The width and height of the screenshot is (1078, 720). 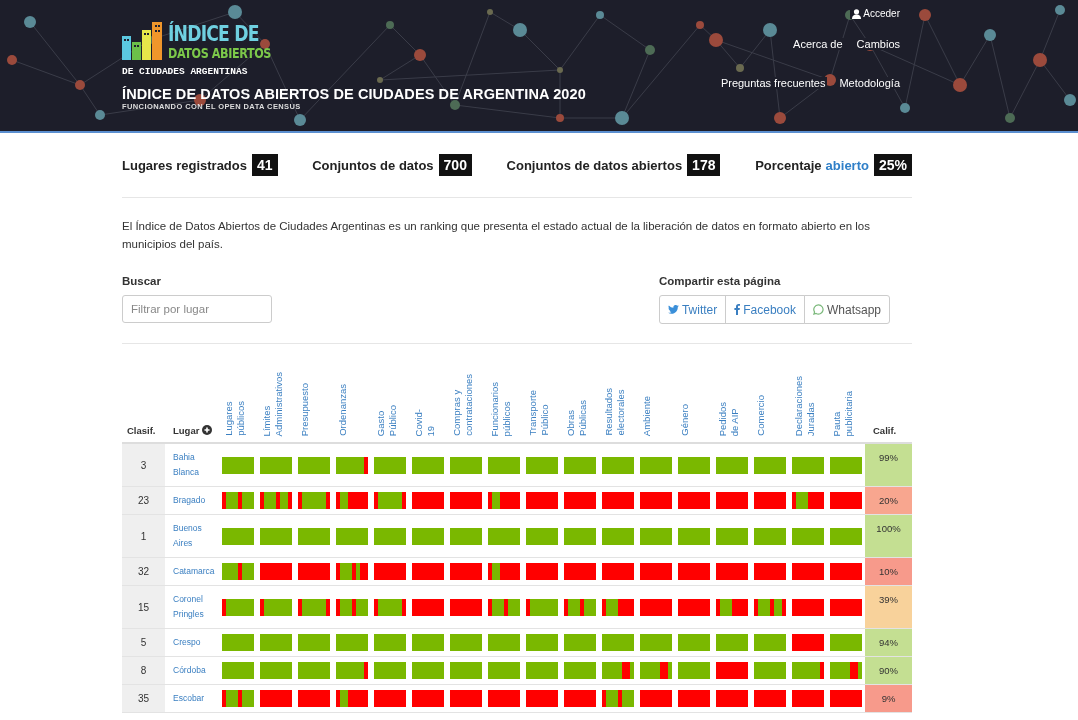 What do you see at coordinates (141, 430) in the screenshot?
I see `column-header: Clasif.` at bounding box center [141, 430].